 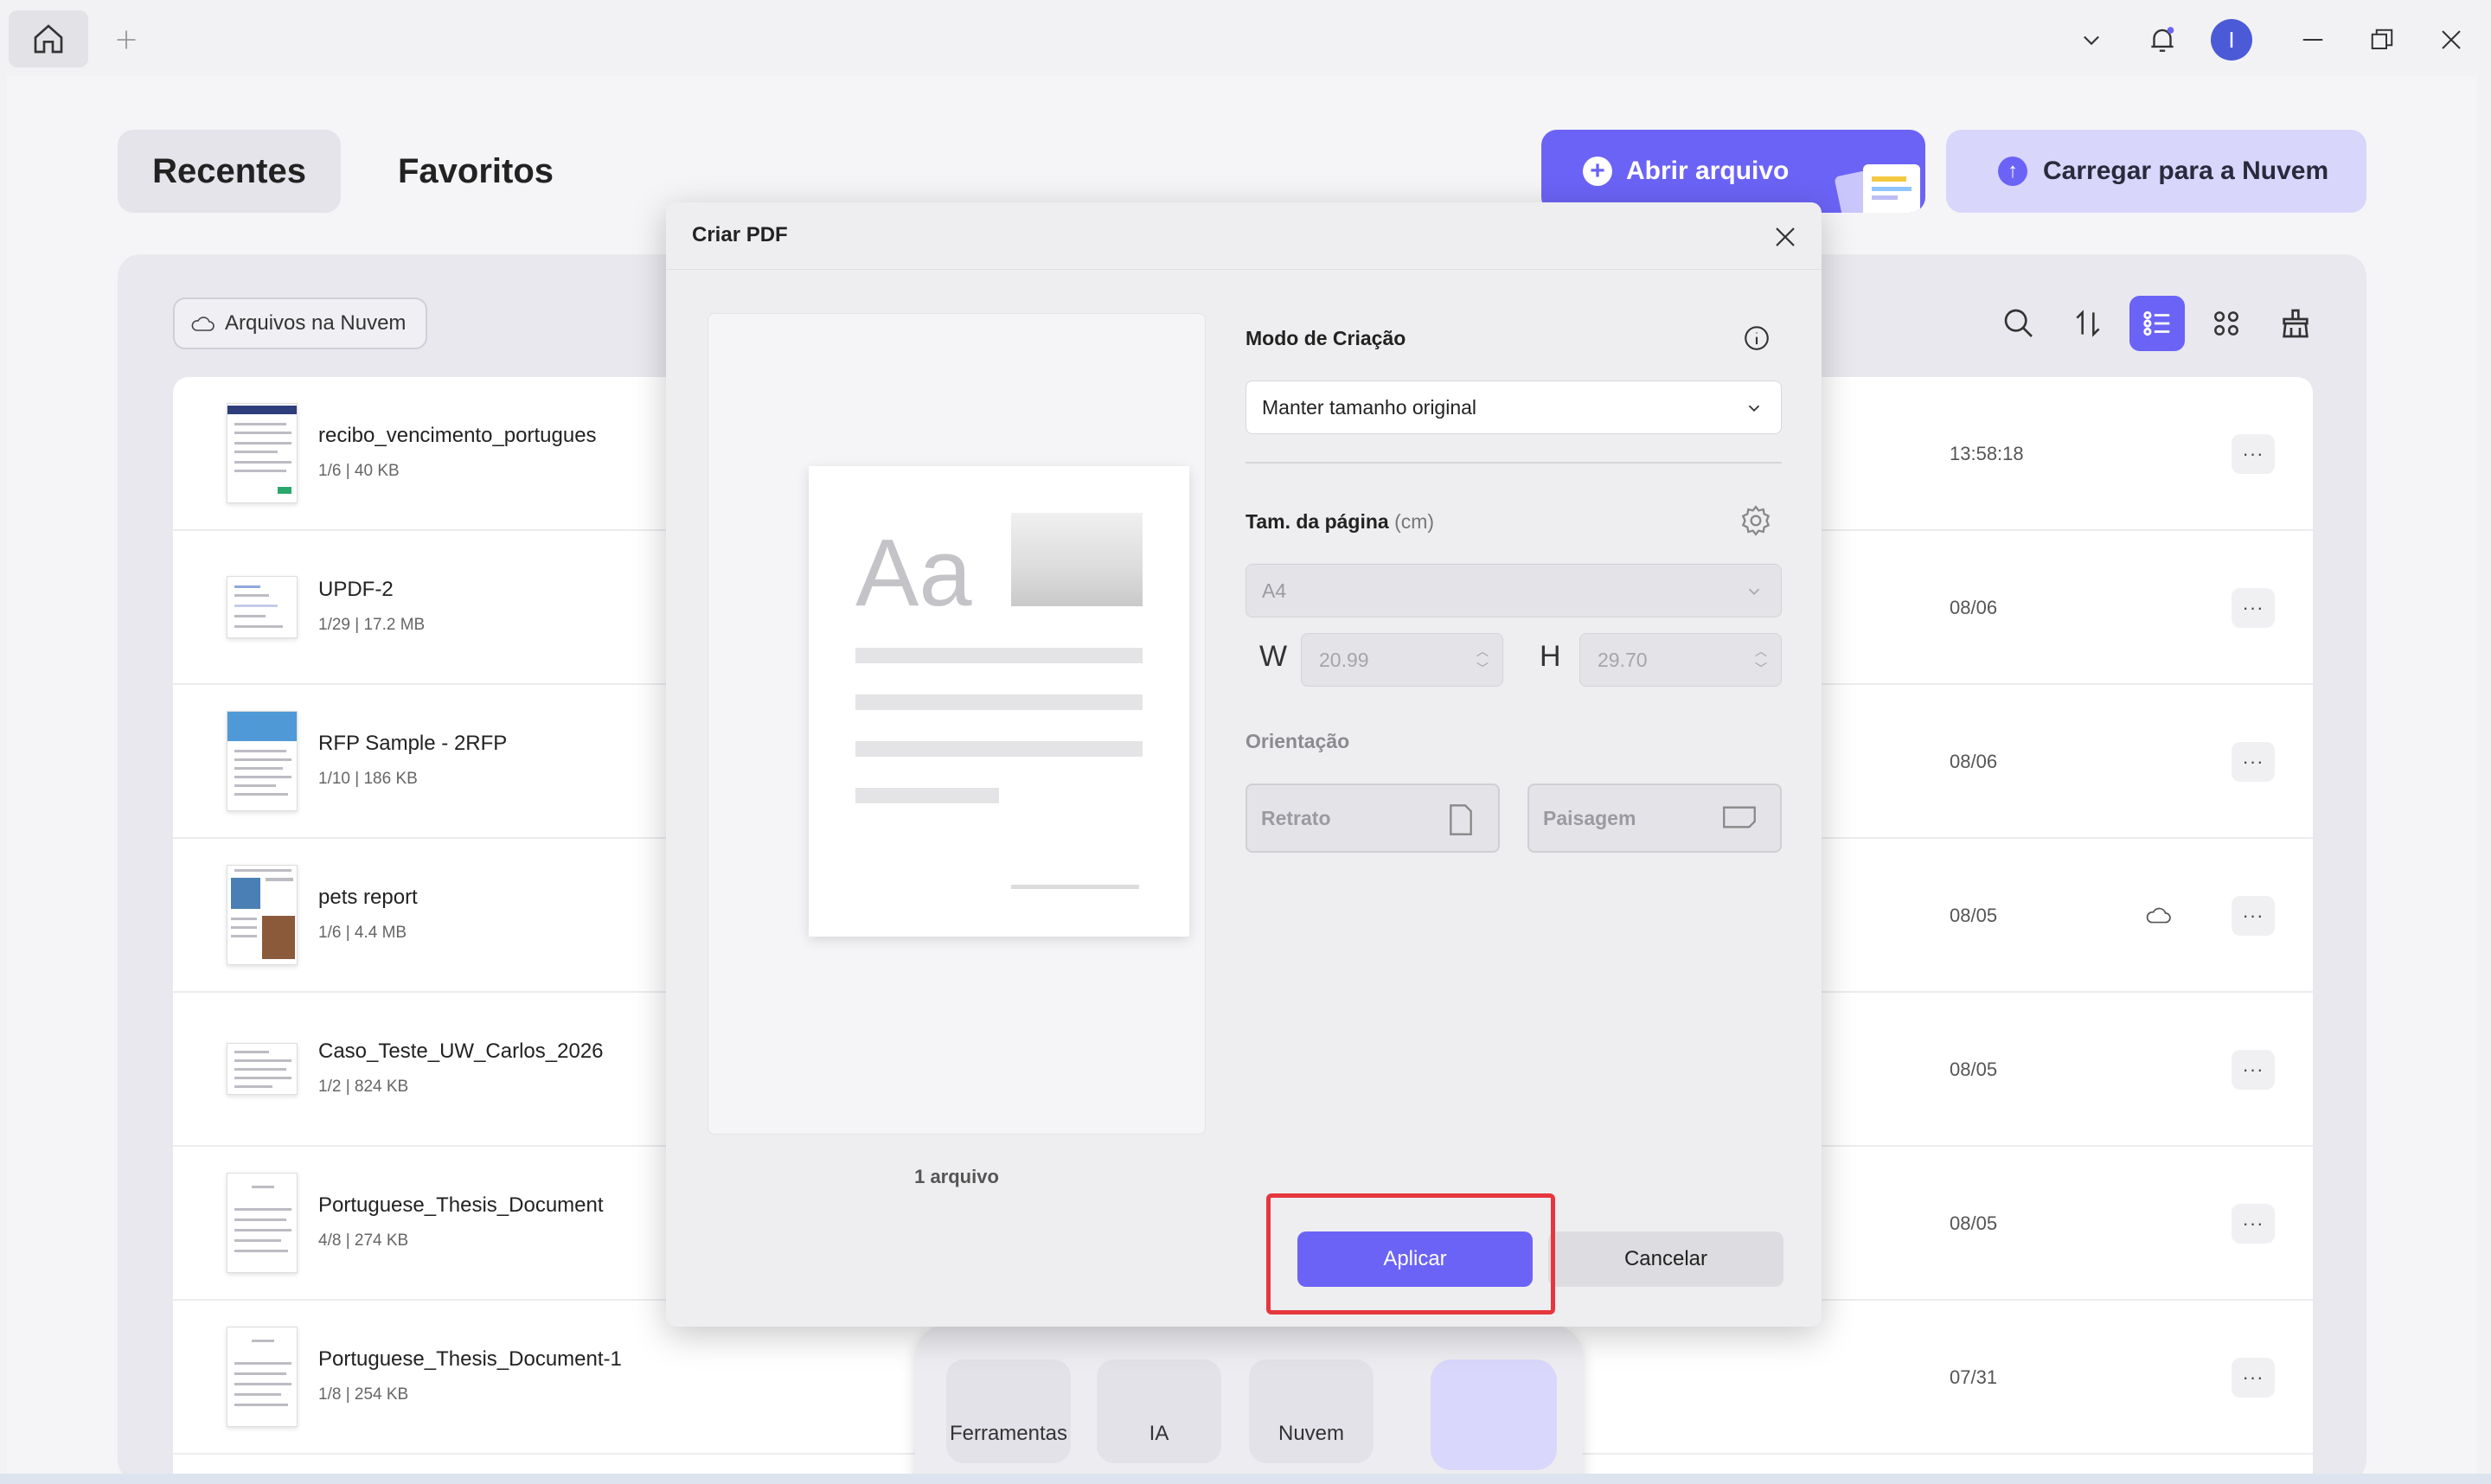 I want to click on page-size-label: Tam. da página (cm), so click(x=1340, y=522).